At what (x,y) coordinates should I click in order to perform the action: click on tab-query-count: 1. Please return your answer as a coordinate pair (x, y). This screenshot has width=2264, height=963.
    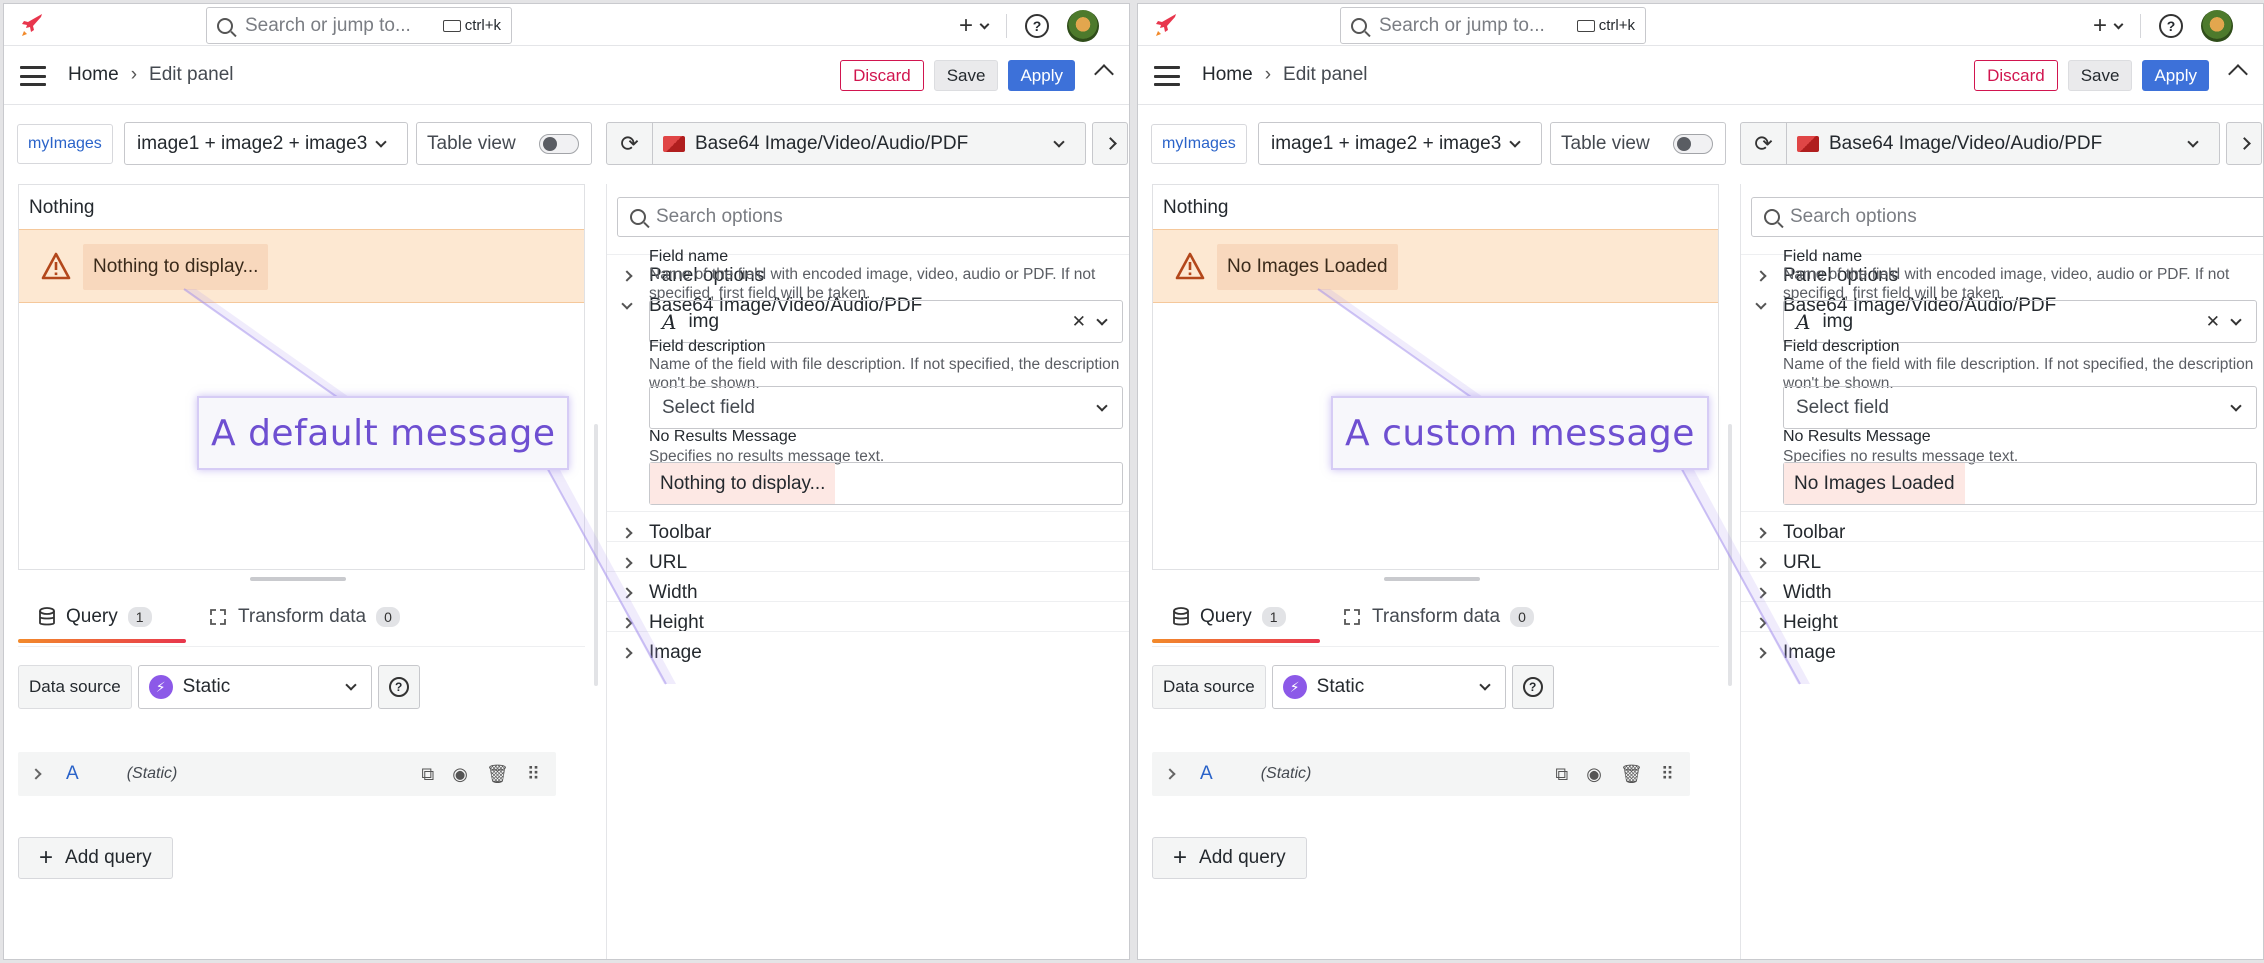
    Looking at the image, I should click on (139, 617).